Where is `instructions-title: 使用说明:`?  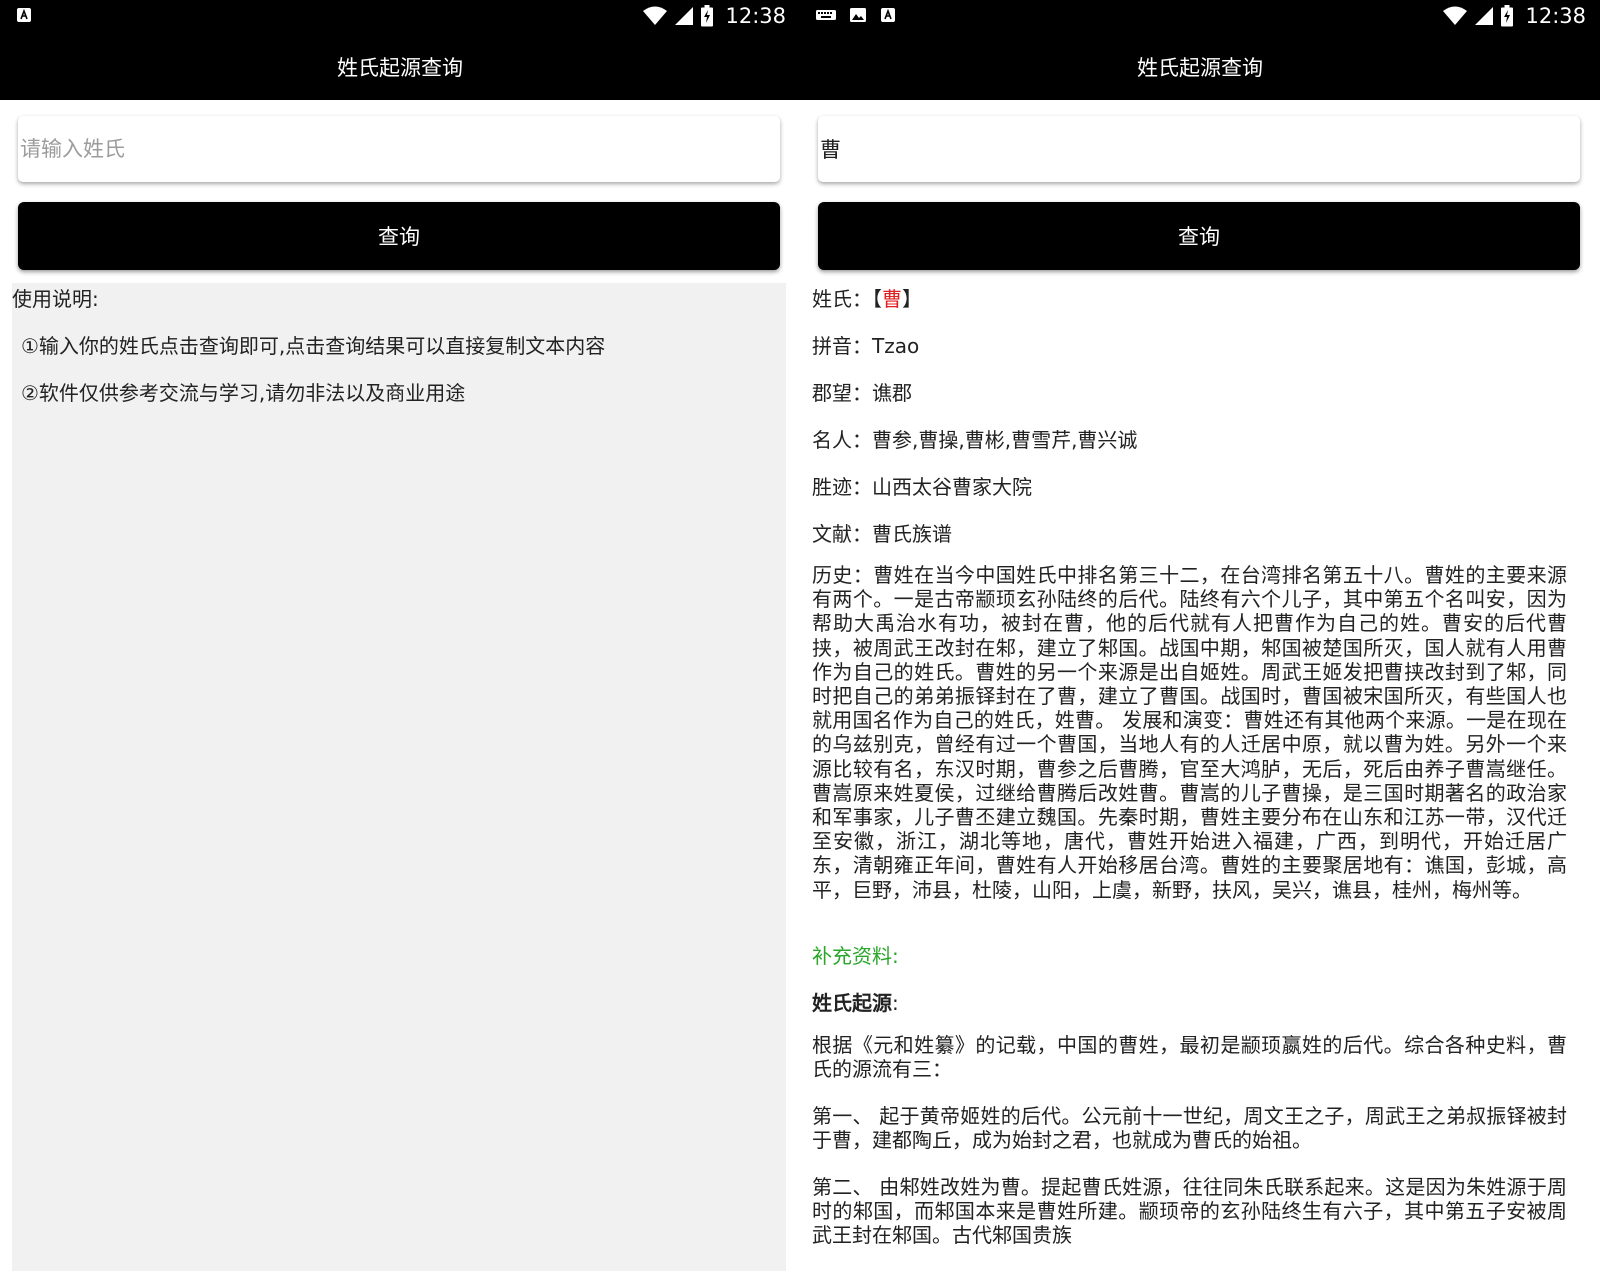
instructions-title: 使用说明: is located at coordinates (55, 299).